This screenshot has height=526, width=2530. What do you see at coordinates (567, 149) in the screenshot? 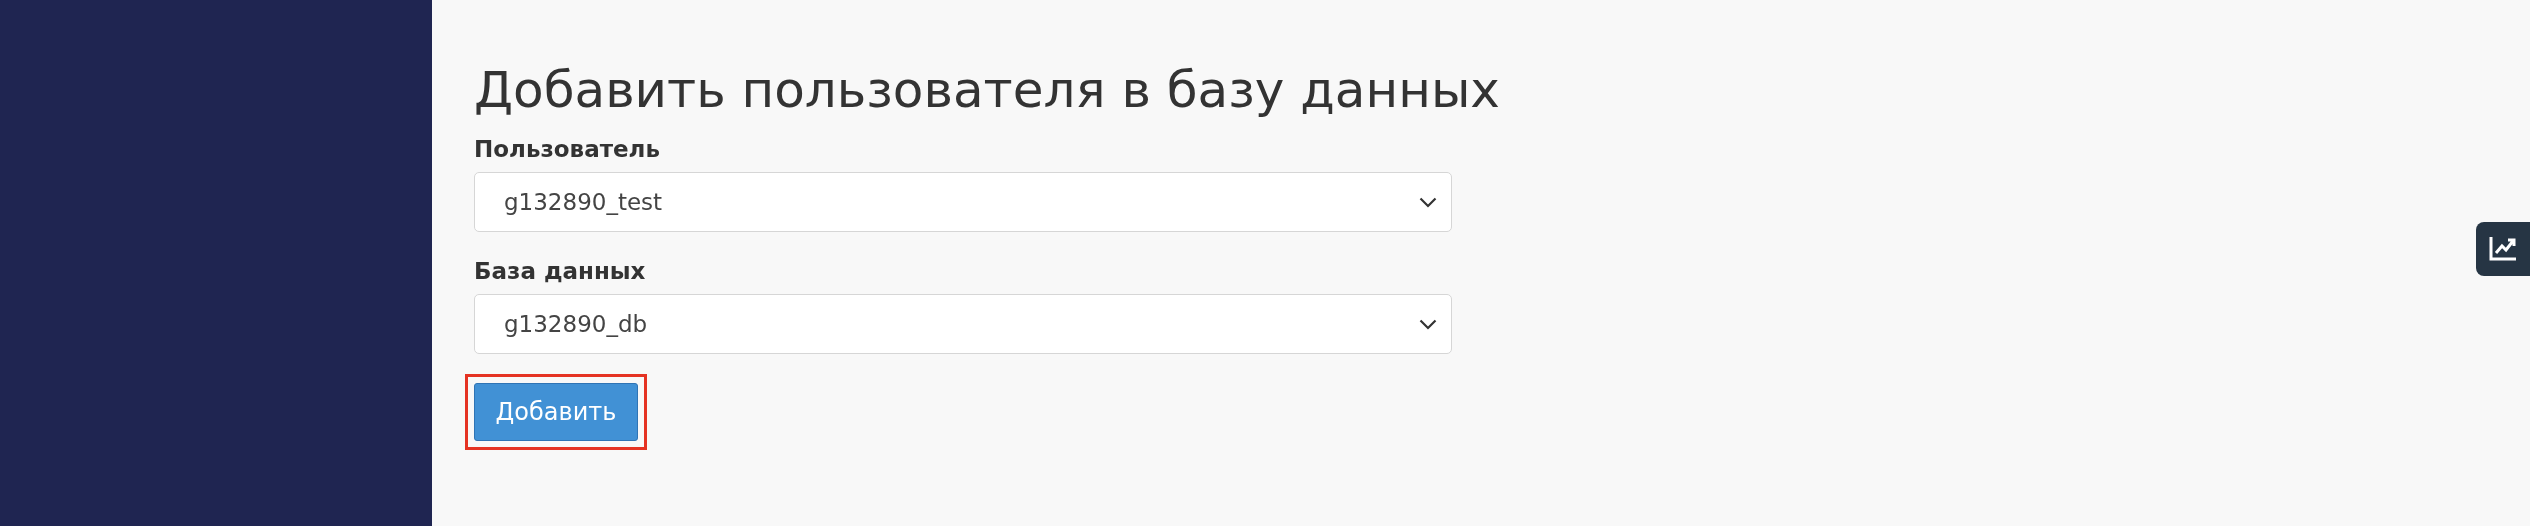
I see `field-label: Пользователь` at bounding box center [567, 149].